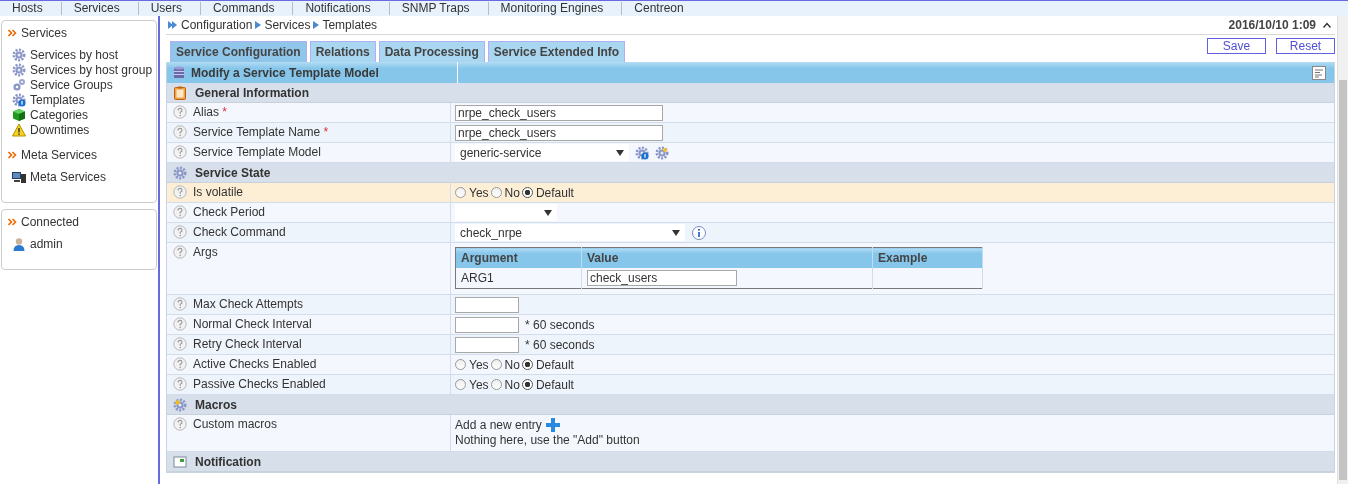 This screenshot has width=1348, height=484. Describe the element at coordinates (518, 257) in the screenshot. I see `column-header: Argument` at that location.